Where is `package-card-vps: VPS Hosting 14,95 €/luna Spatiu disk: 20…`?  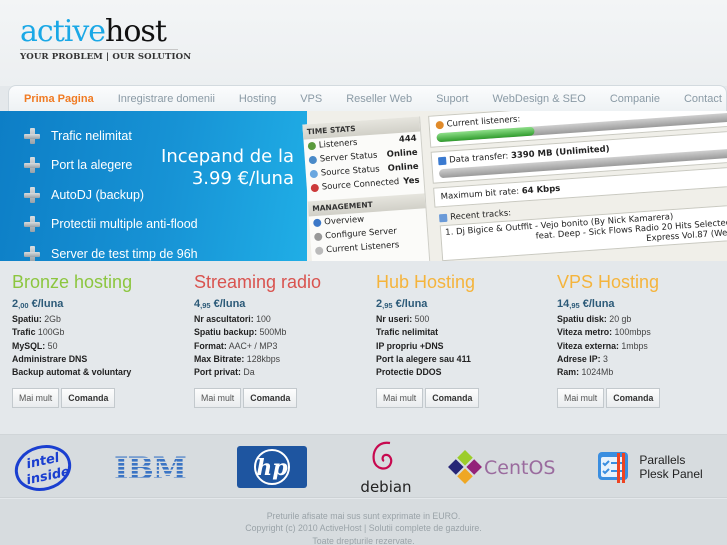 package-card-vps: VPS Hosting 14,95 €/luna Spatiu disk: 20… is located at coordinates (642, 339).